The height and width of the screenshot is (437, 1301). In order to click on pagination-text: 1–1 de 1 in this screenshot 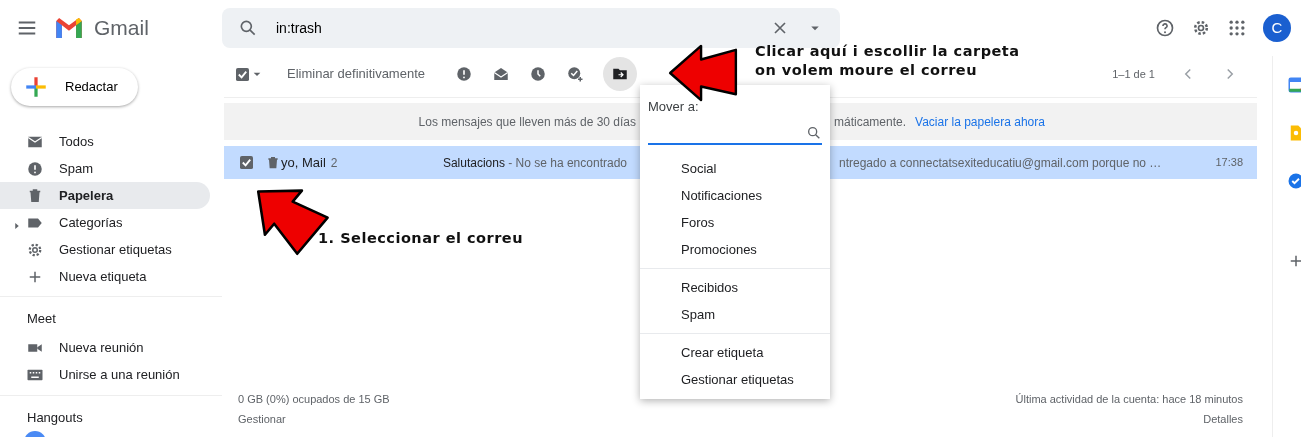, I will do `click(1133, 74)`.